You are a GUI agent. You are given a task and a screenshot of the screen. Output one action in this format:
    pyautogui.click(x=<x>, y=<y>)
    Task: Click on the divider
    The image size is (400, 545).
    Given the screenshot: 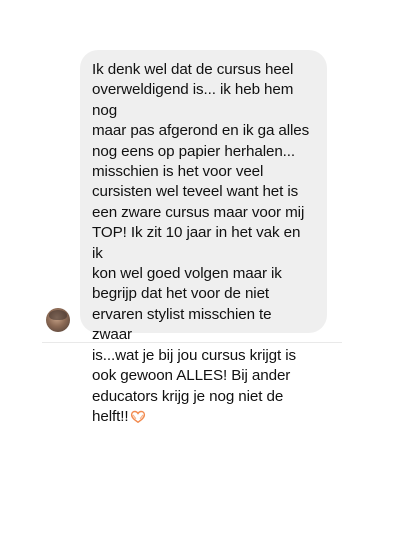 What is the action you would take?
    pyautogui.click(x=192, y=342)
    